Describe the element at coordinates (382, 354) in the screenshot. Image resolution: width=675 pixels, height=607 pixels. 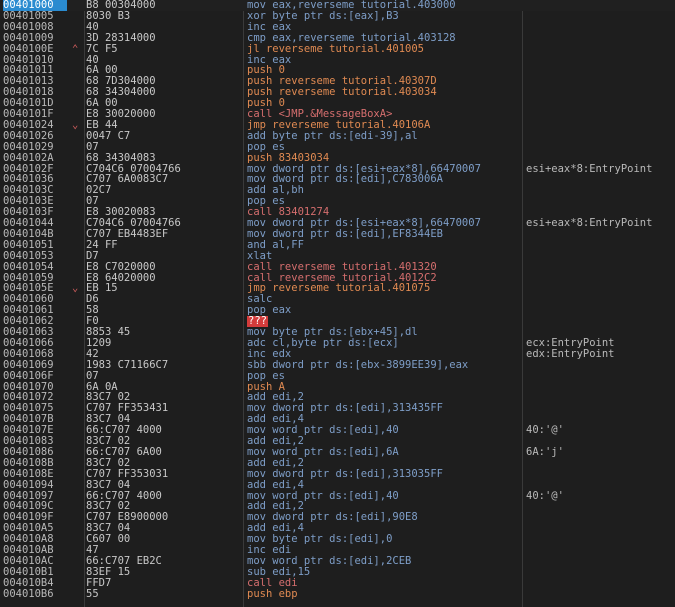
I see `disassembly-cell: inc edx` at that location.